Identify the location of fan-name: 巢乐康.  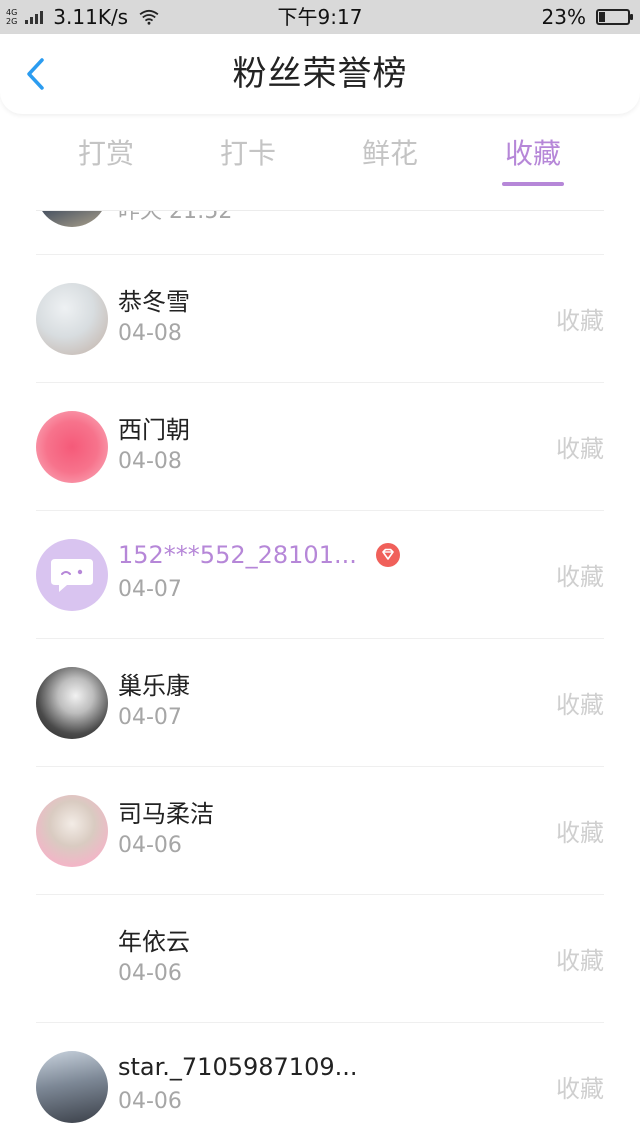
(154, 685).